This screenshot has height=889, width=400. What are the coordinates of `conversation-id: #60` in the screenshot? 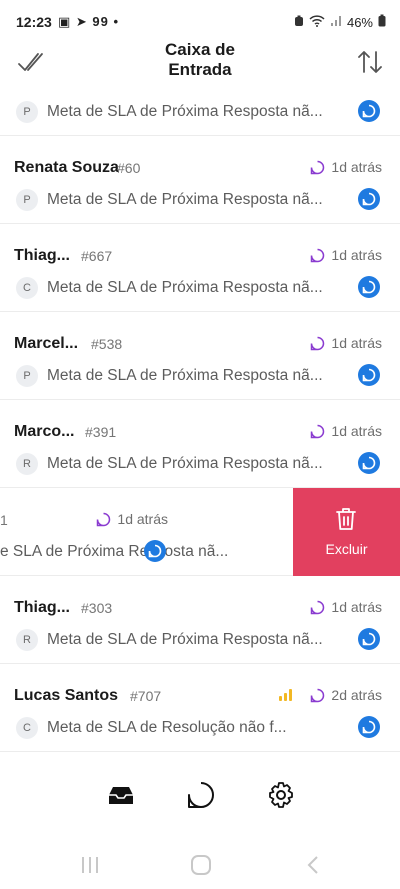 It's located at (129, 168).